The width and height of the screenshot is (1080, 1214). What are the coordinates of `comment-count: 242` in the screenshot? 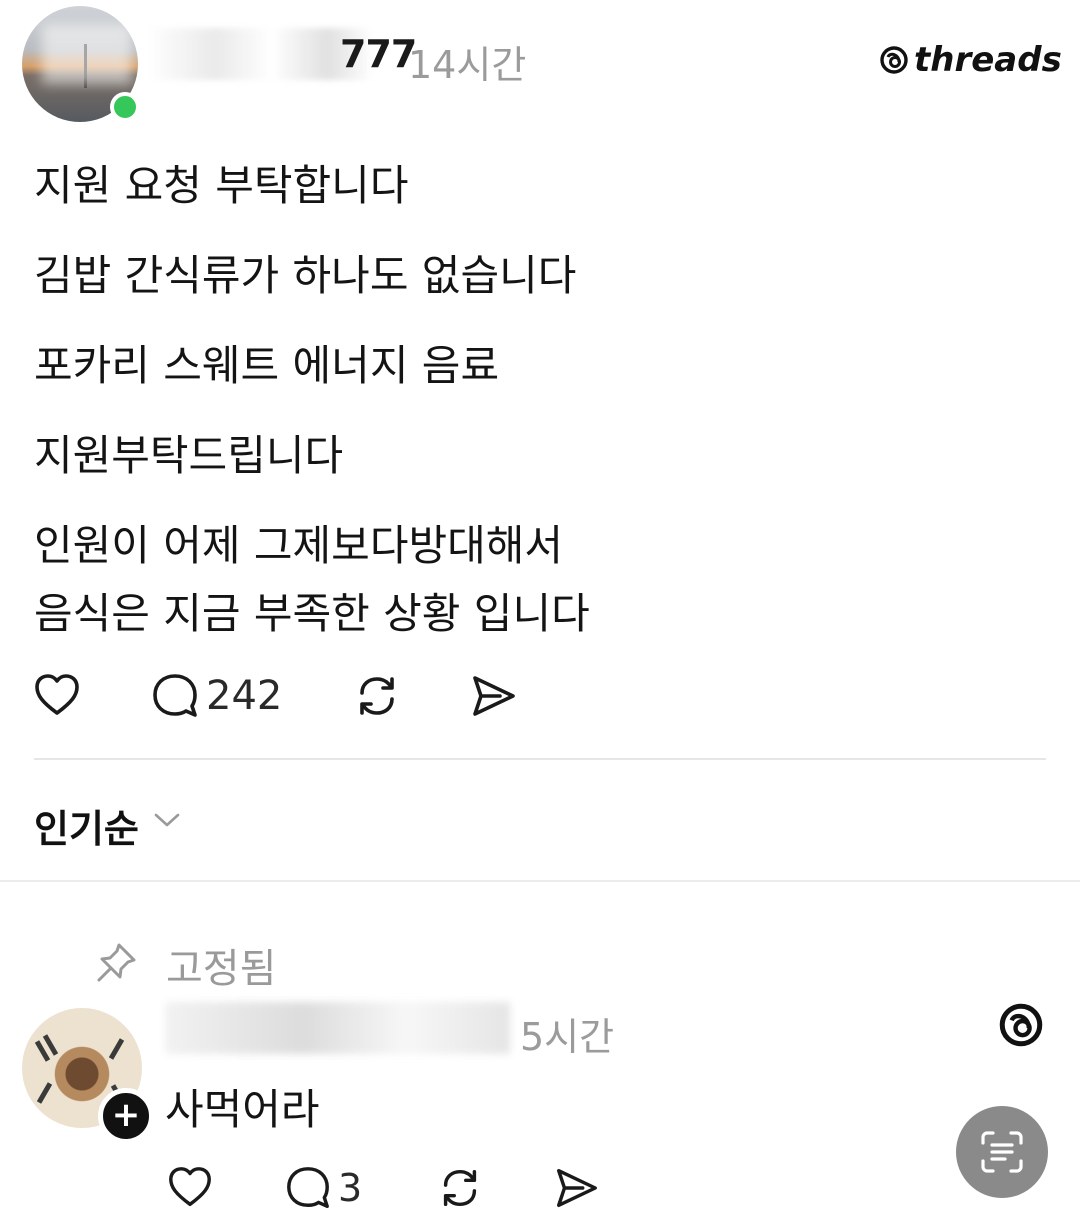 It's located at (244, 696).